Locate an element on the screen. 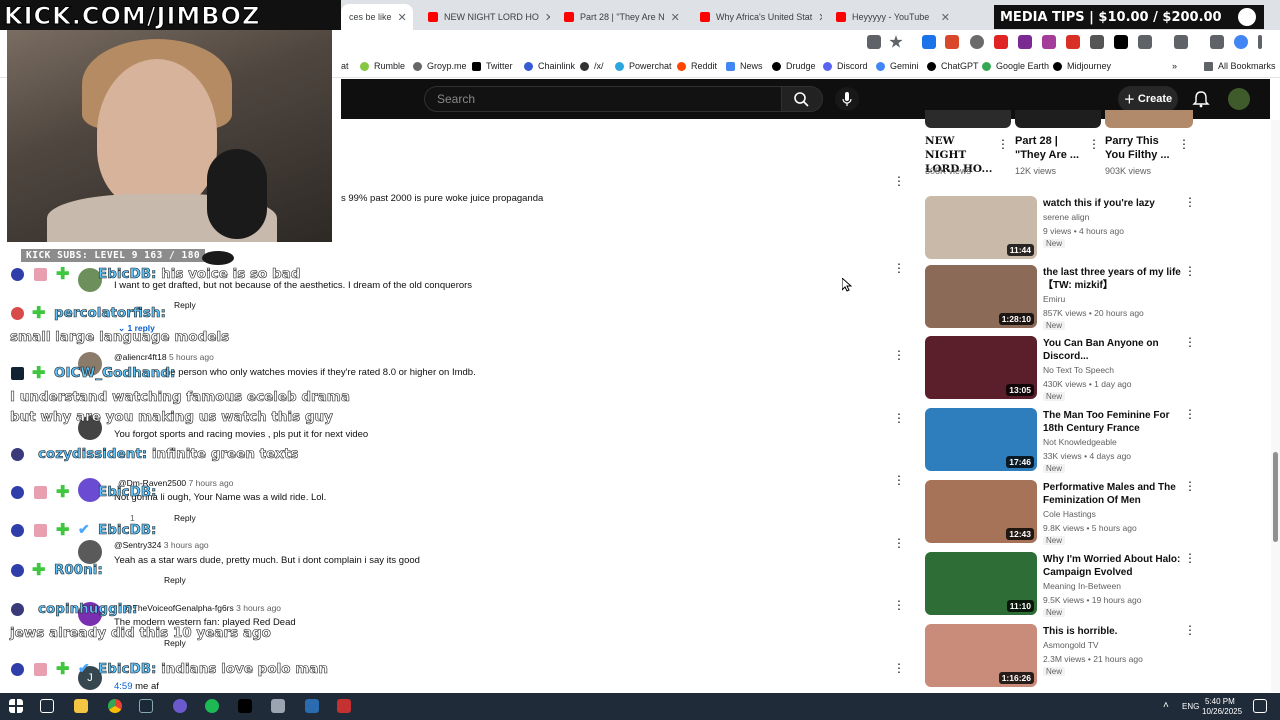 The image size is (1280, 720). tab-africa: Why Africa's United Stat ✕ is located at coordinates (757, 17).